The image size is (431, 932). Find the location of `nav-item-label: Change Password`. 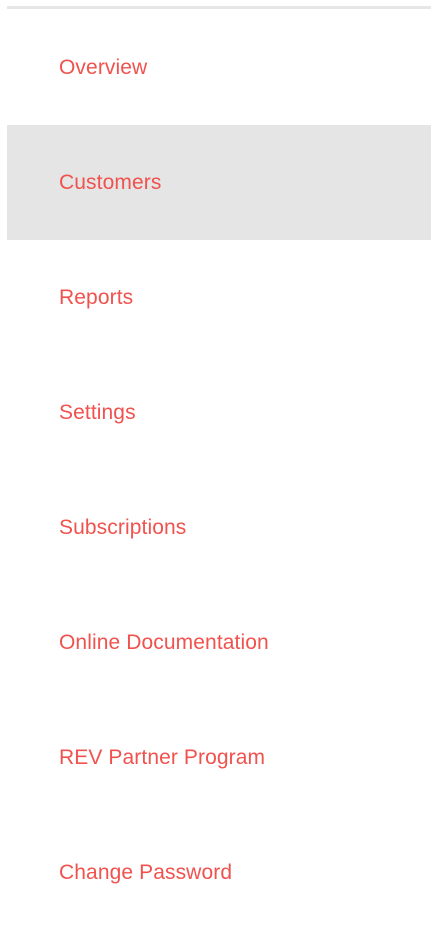

nav-item-label: Change Password is located at coordinates (146, 872).